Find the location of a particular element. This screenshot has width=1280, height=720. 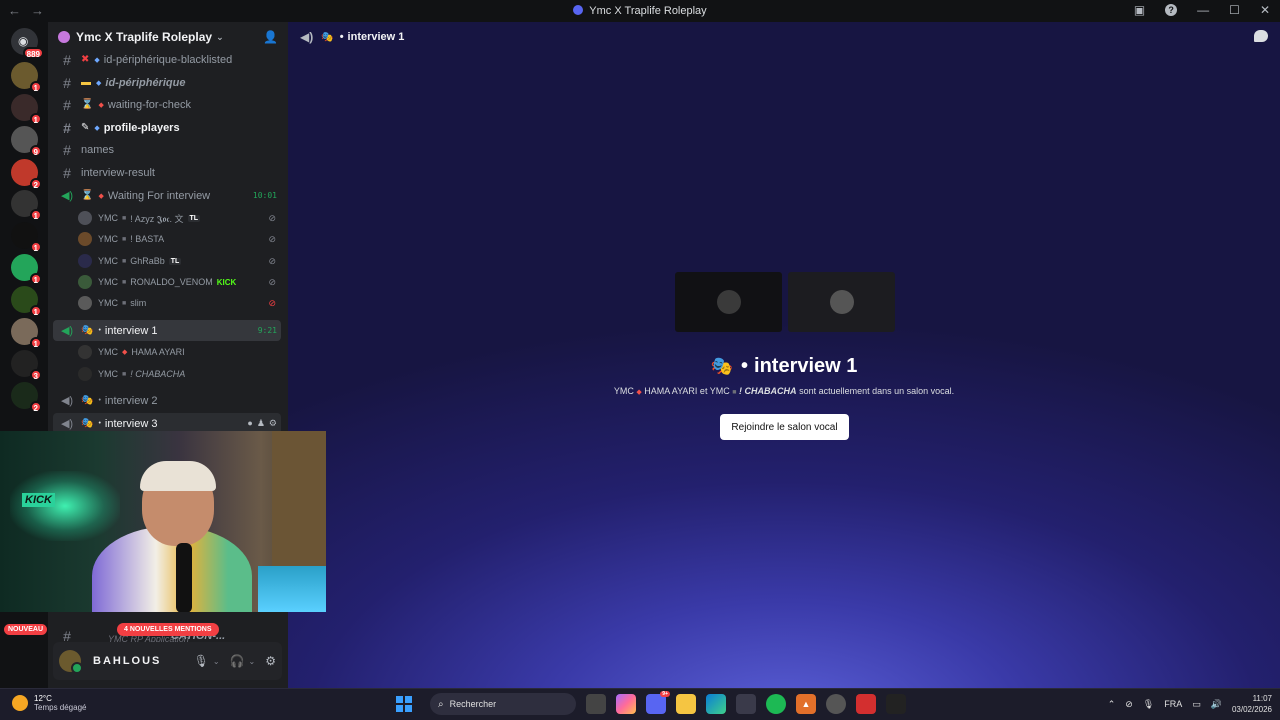

headphones-icon: 🎧 is located at coordinates (237, 661).